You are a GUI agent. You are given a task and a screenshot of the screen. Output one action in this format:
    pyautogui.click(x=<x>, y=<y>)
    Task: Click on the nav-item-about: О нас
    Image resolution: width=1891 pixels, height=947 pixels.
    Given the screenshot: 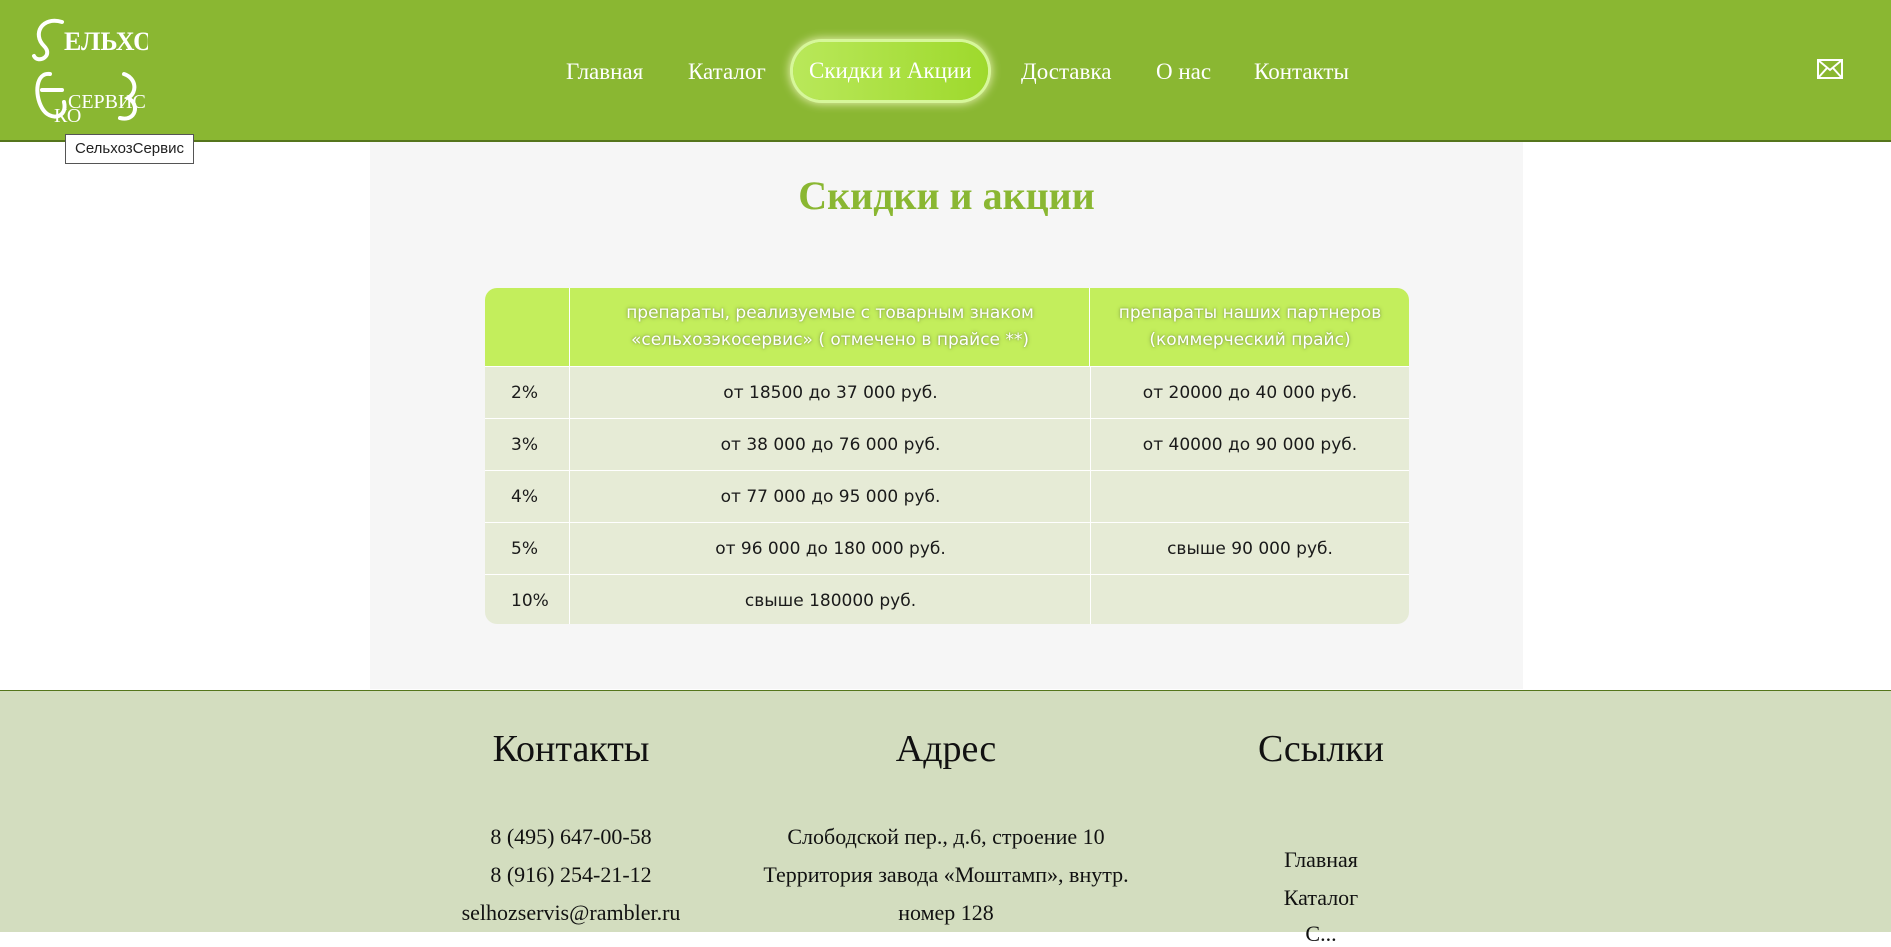 What is the action you would take?
    pyautogui.click(x=1183, y=72)
    